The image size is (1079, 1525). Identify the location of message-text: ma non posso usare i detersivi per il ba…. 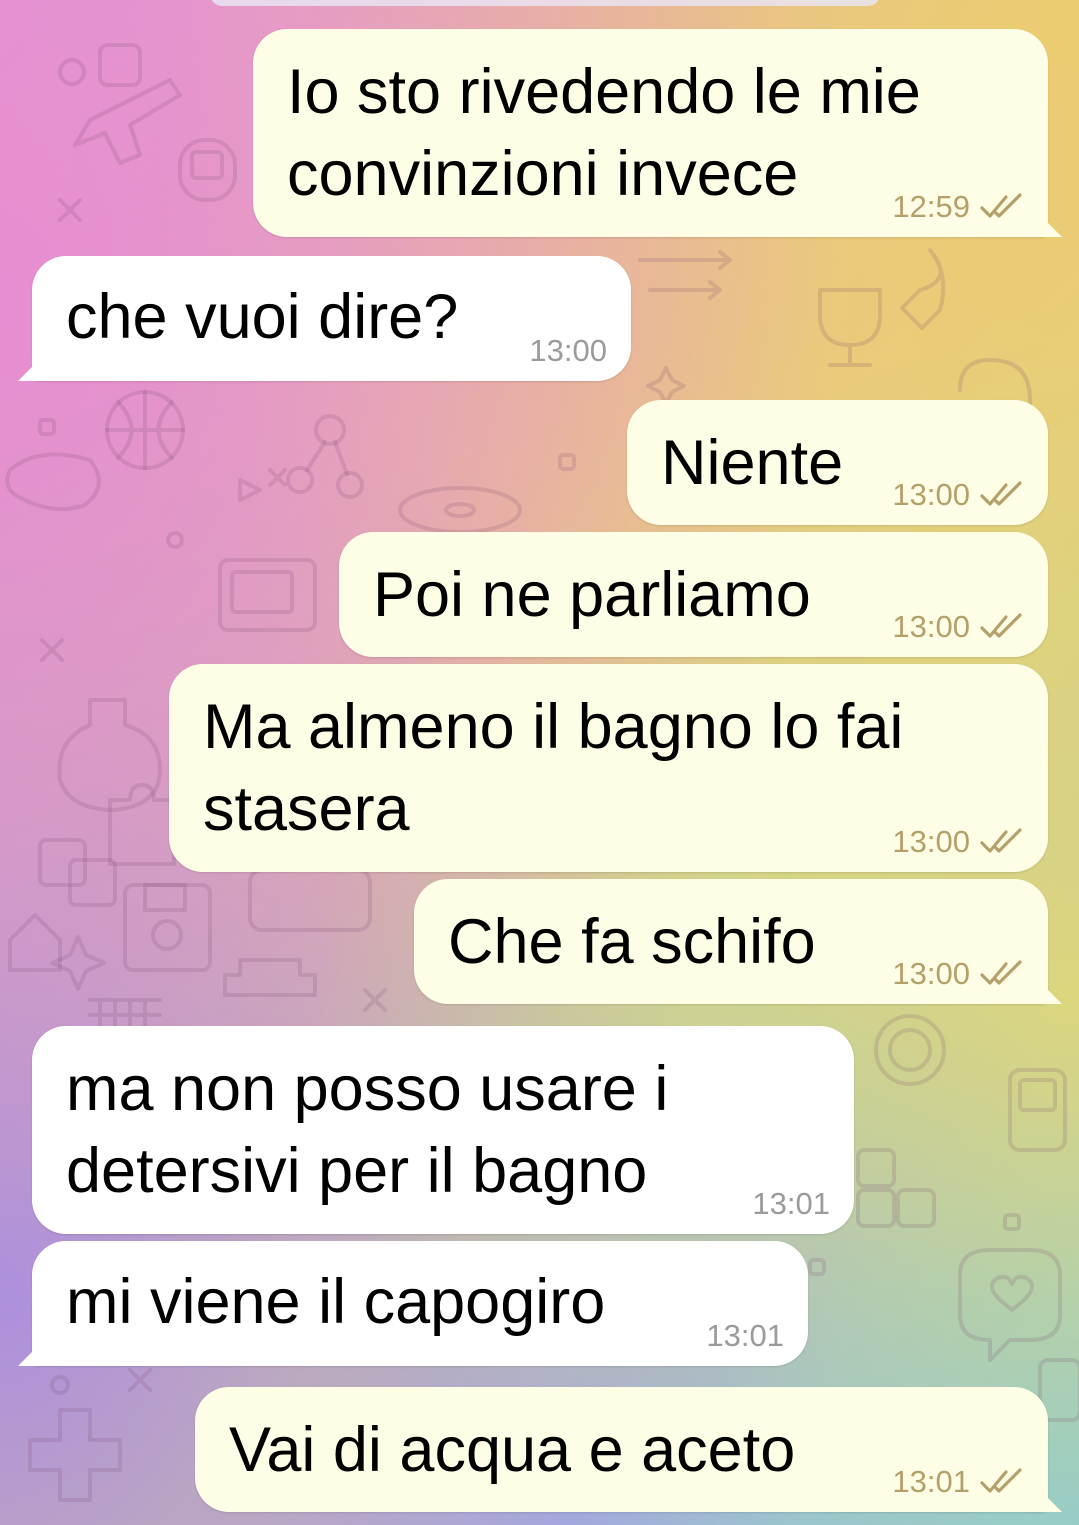
(367, 1130).